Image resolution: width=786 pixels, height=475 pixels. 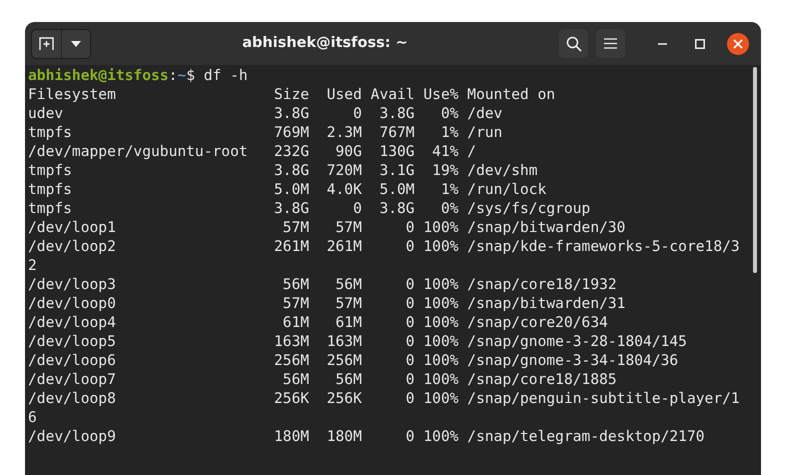 What do you see at coordinates (325, 43) in the screenshot?
I see `window-title: abhishek@itsfoss: ~` at bounding box center [325, 43].